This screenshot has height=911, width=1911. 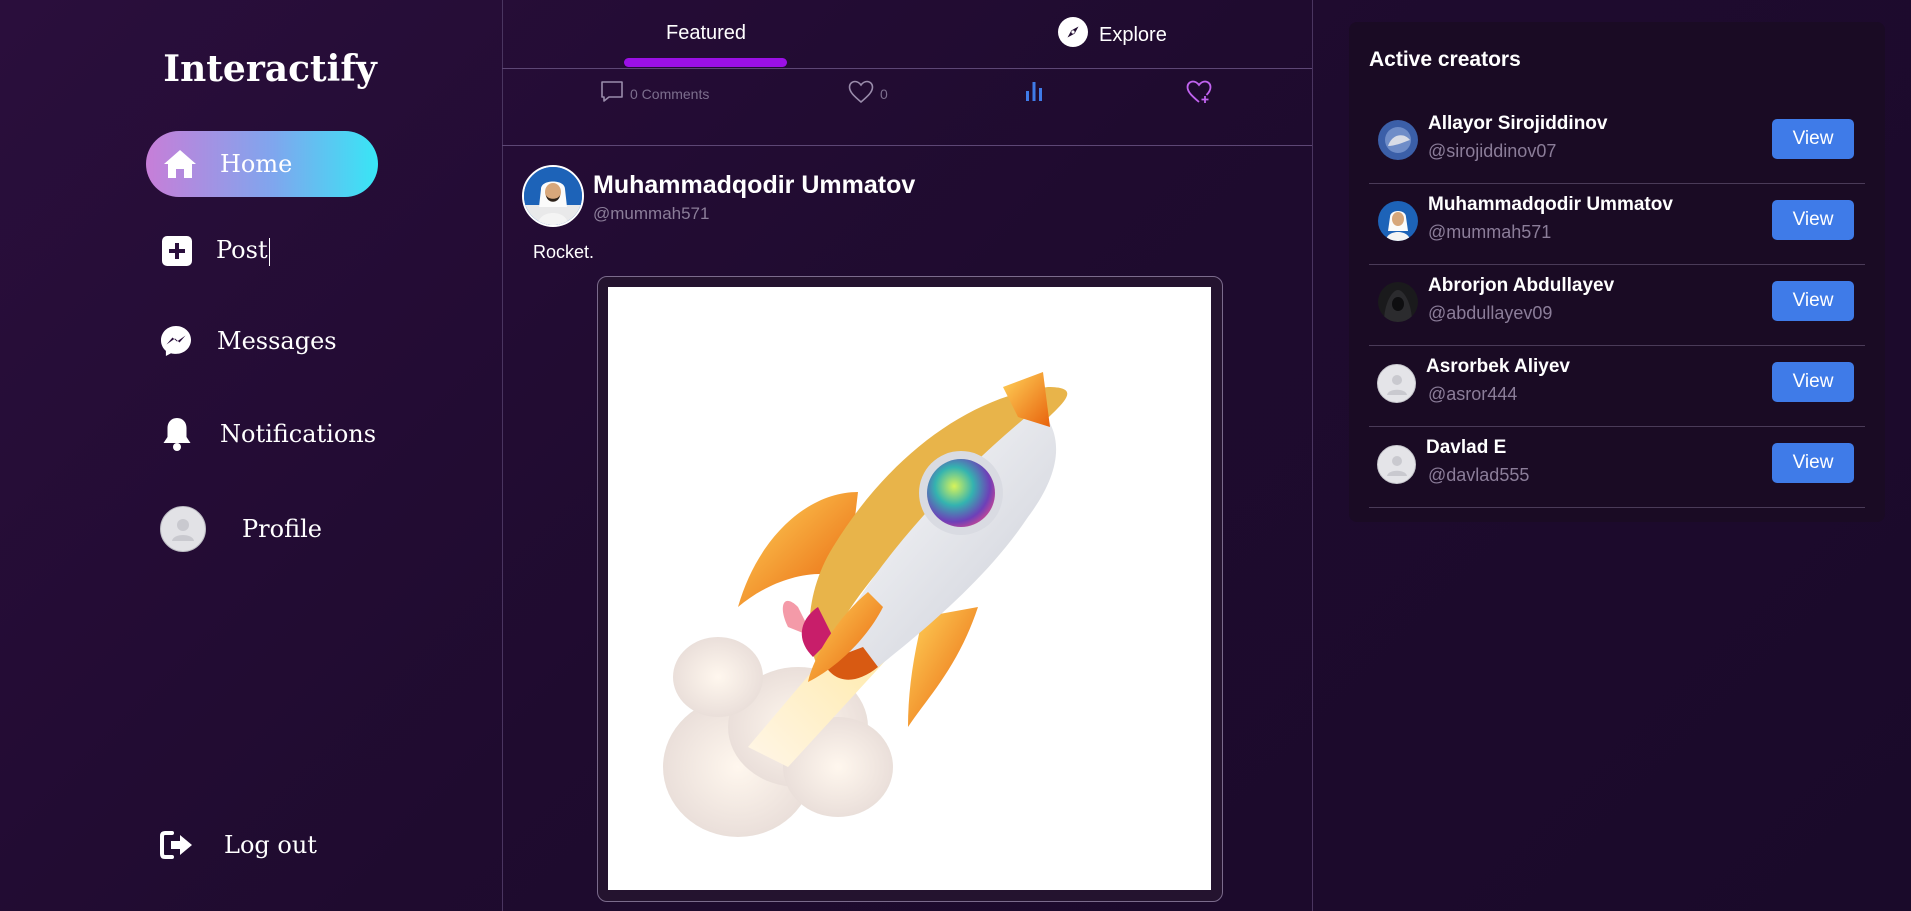 I want to click on compass-icon, so click(x=1073, y=35).